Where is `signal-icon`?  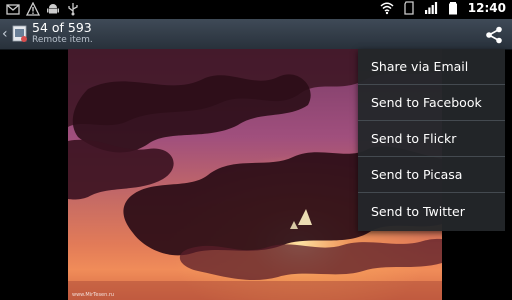
signal-icon is located at coordinates (430, 8).